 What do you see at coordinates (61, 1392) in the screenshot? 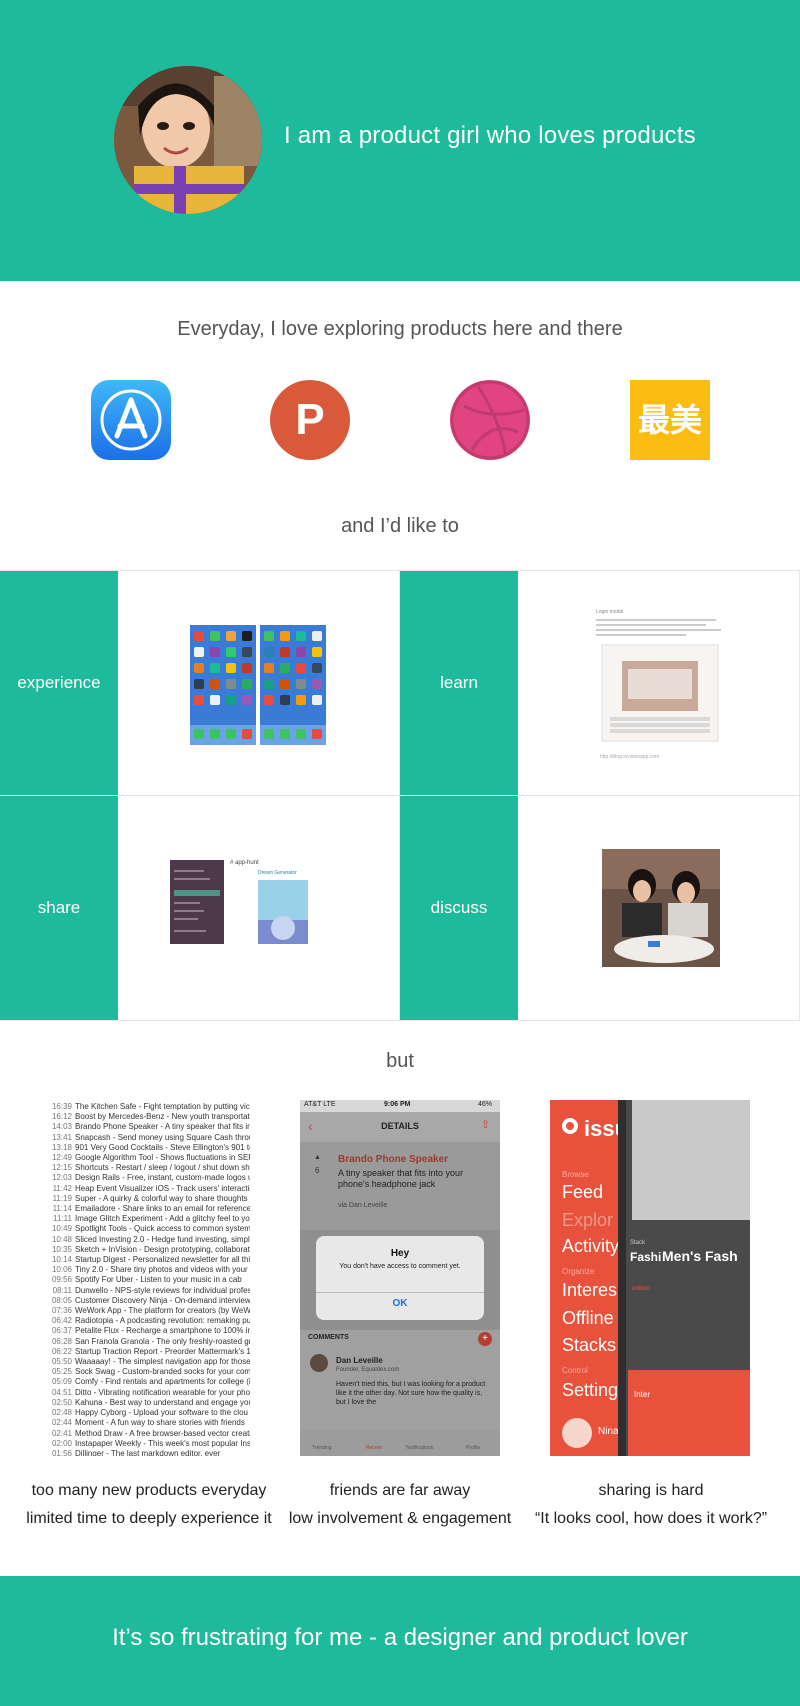
I see `product-time: 04:51` at bounding box center [61, 1392].